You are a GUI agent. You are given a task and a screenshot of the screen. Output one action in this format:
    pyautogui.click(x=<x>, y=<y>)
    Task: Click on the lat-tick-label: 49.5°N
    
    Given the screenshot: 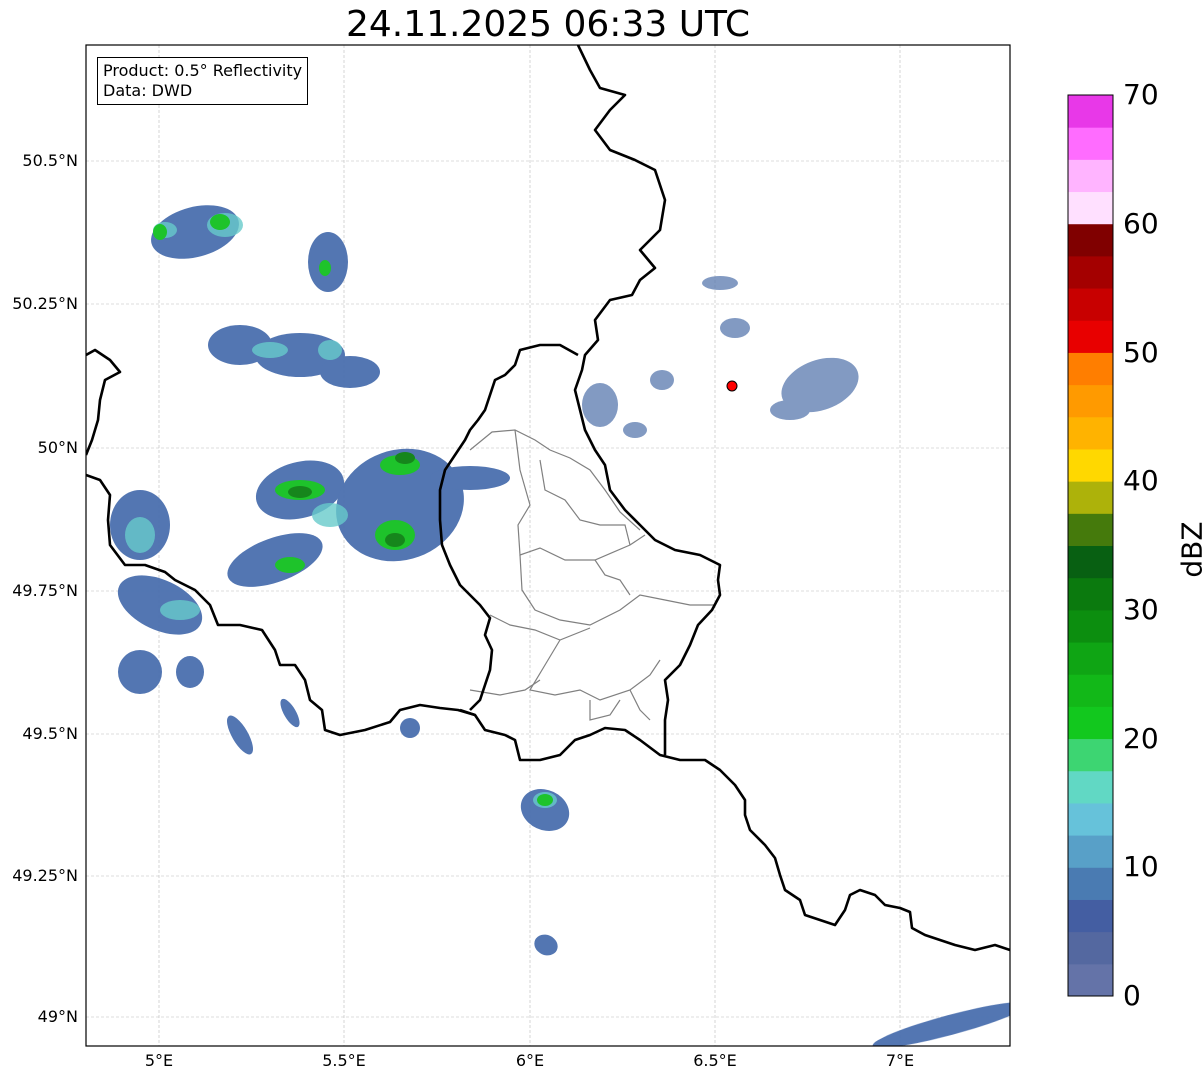 What is the action you would take?
    pyautogui.click(x=50, y=733)
    